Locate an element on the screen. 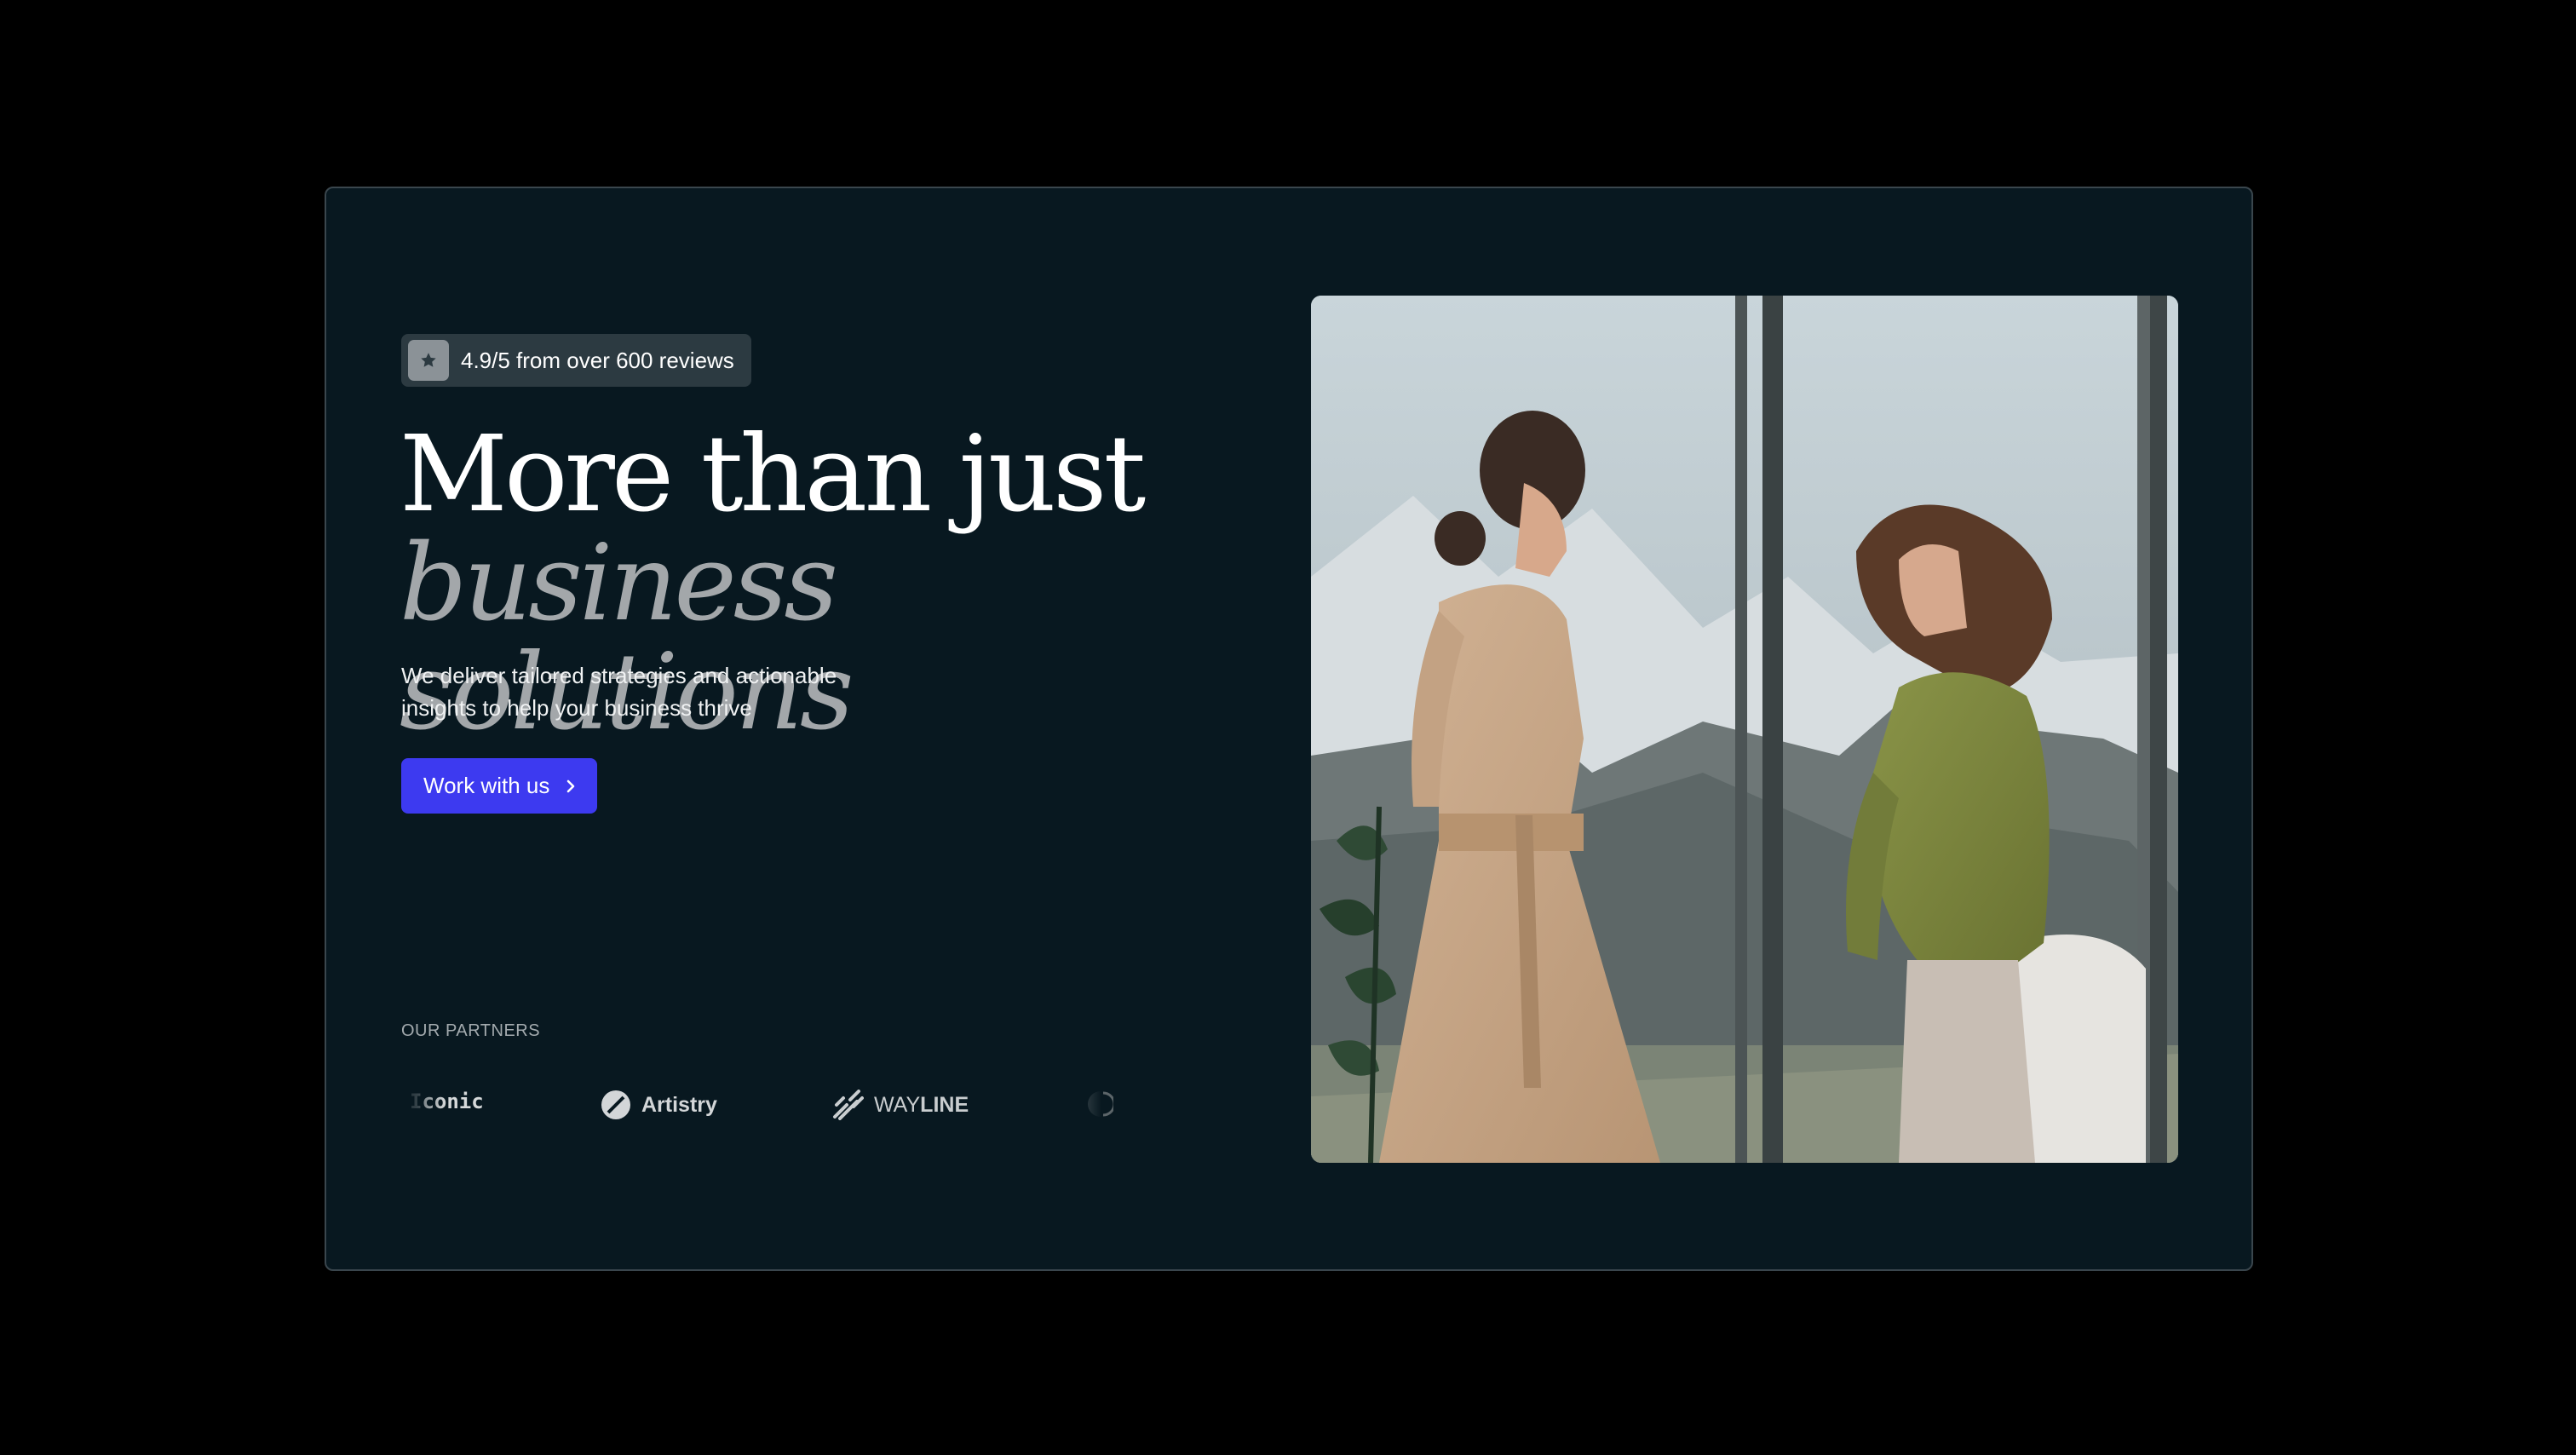  partners-fade-right is located at coordinates (1072, 1104).